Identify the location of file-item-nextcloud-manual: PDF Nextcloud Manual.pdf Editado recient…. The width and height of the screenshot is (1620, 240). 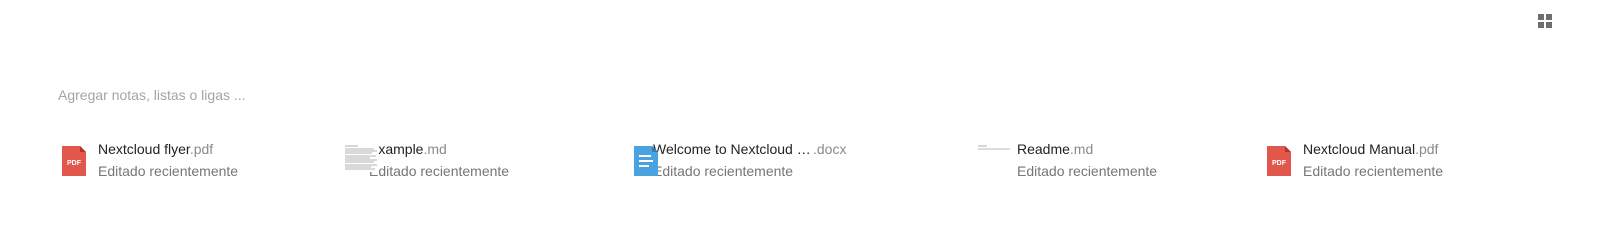
(1393, 160).